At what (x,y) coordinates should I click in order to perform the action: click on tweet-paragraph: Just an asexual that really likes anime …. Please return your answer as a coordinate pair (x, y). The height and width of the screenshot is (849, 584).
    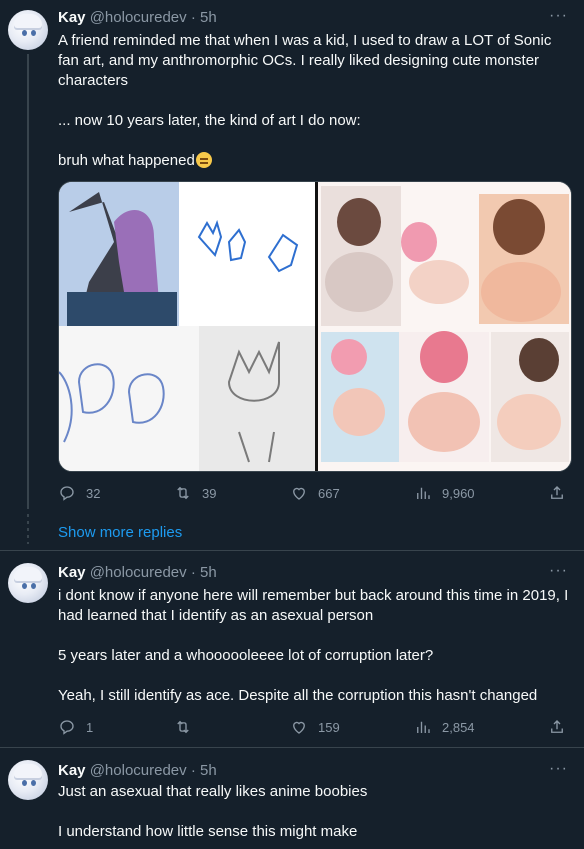
    Looking at the image, I should click on (213, 791).